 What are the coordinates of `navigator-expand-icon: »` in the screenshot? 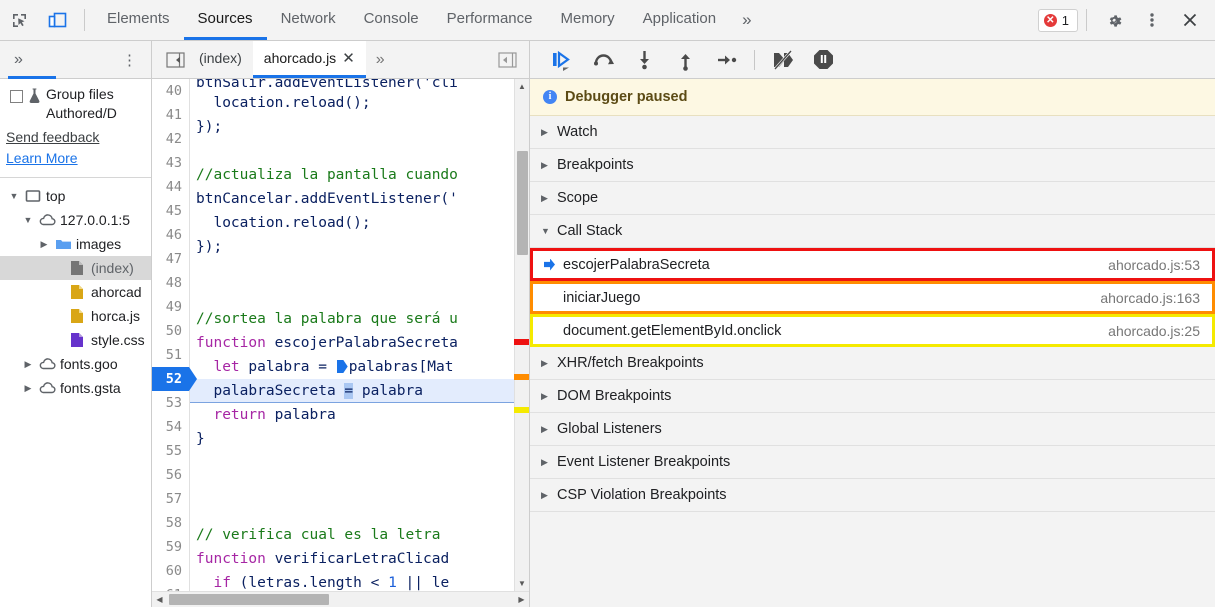 It's located at (16, 60).